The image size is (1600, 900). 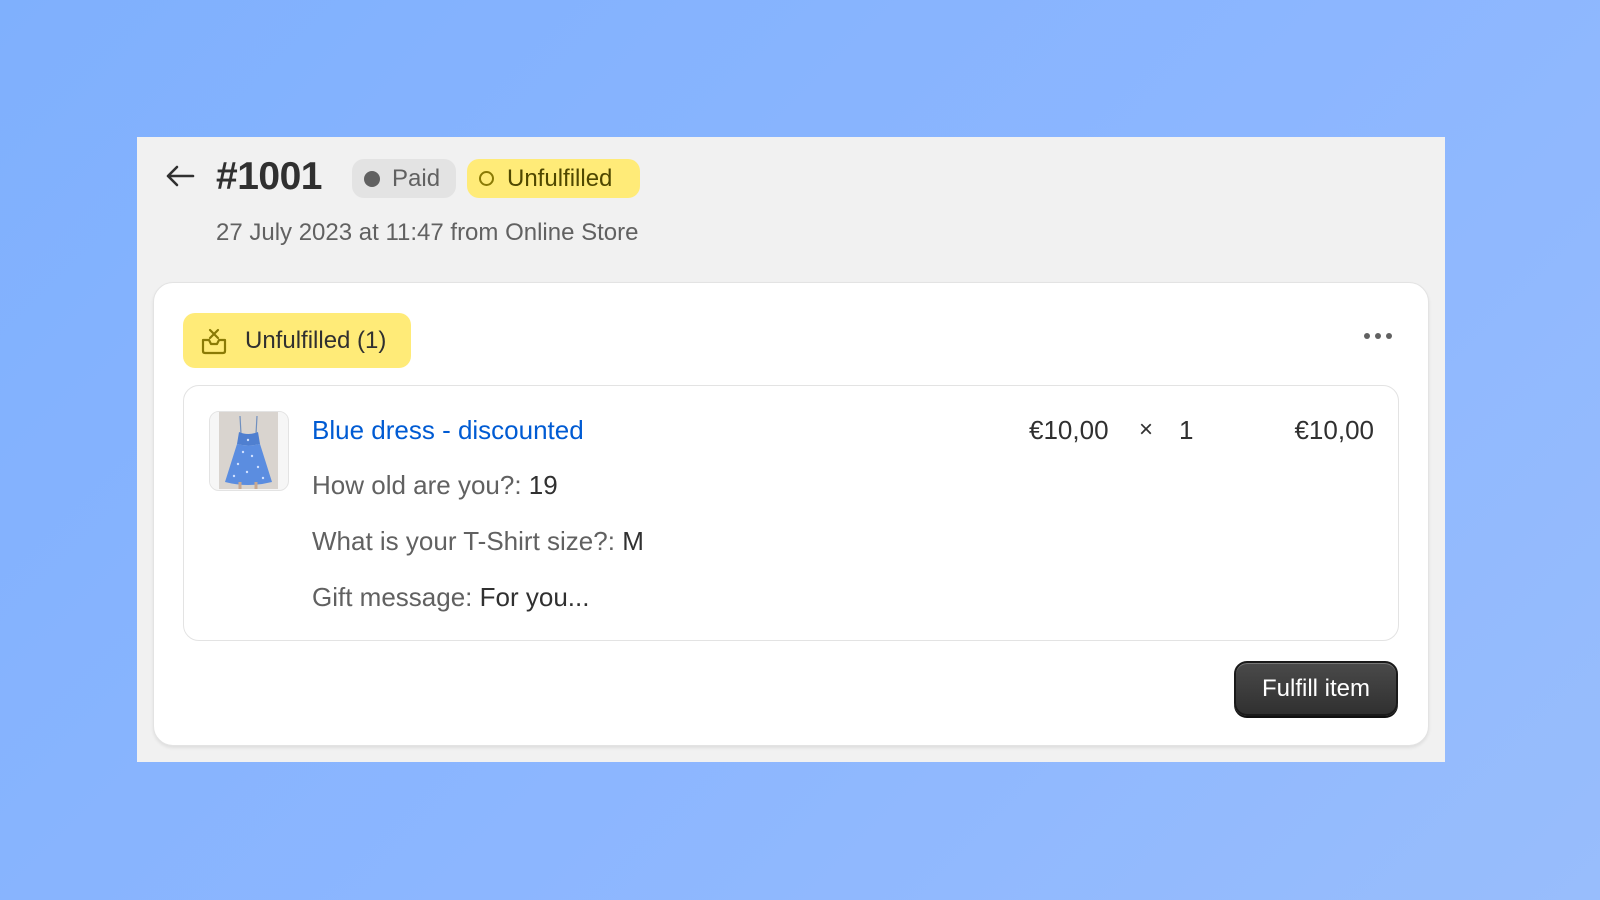 I want to click on more-horizontal-icon, so click(x=1378, y=336).